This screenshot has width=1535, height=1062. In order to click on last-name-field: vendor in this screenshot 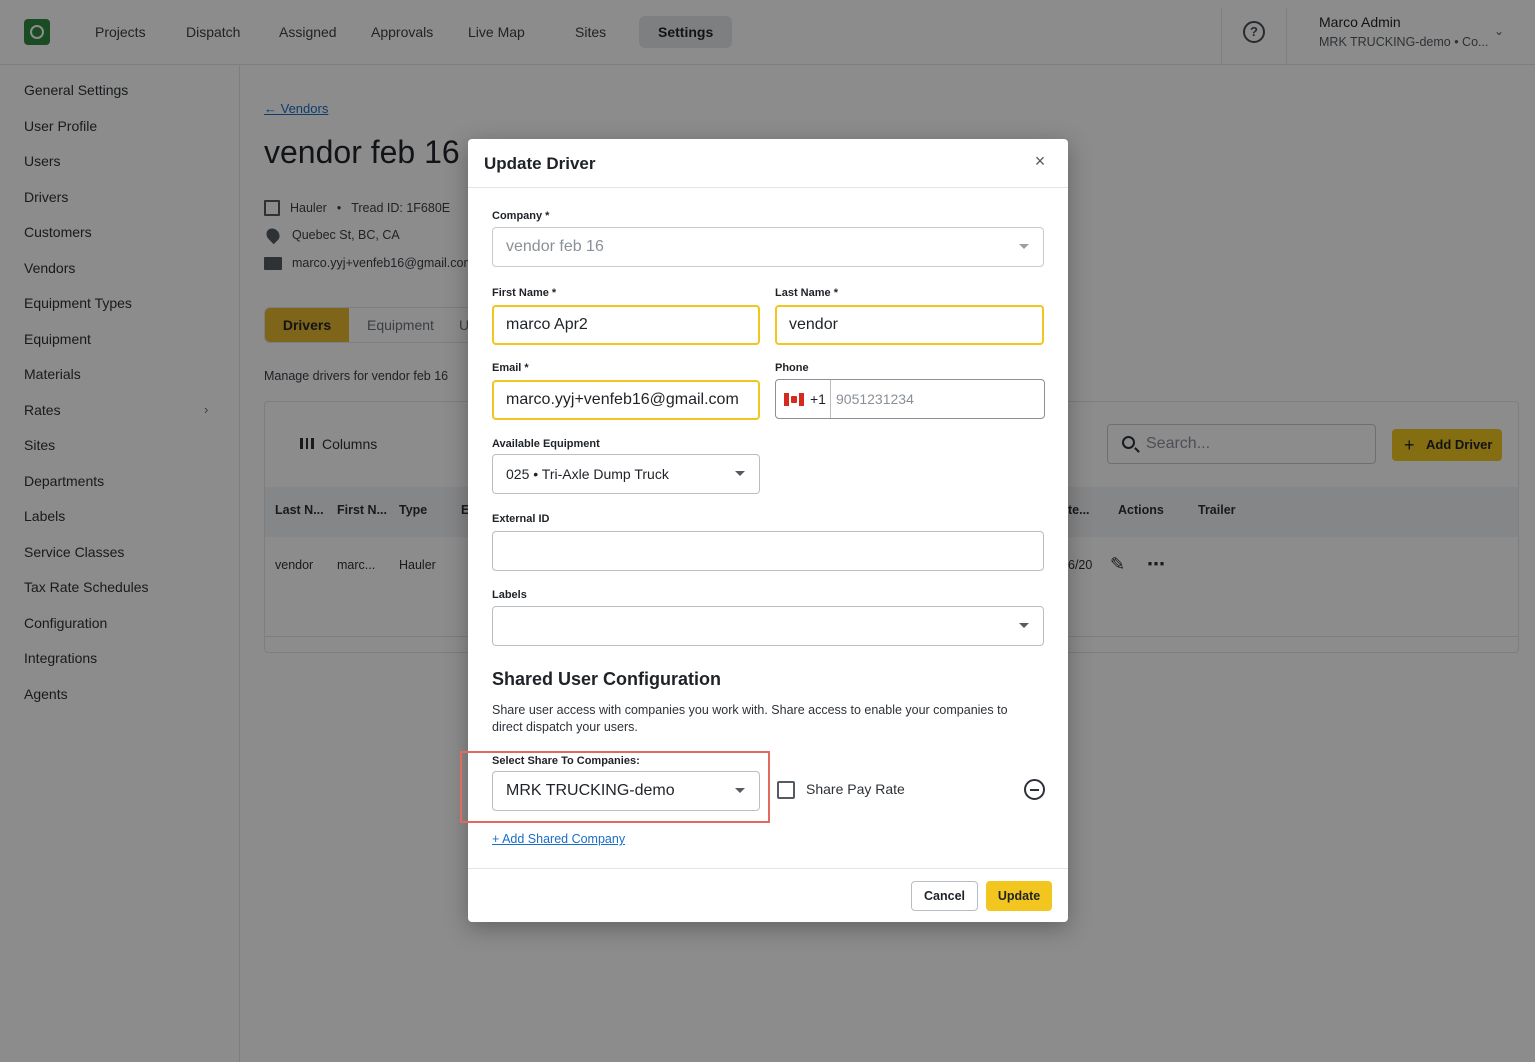, I will do `click(909, 325)`.